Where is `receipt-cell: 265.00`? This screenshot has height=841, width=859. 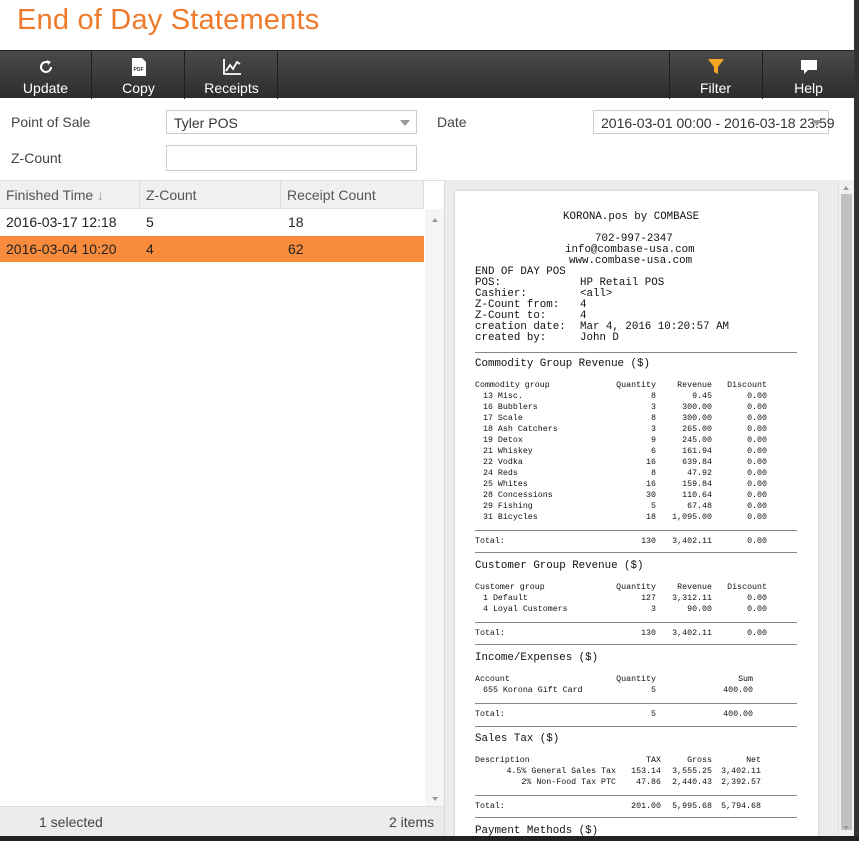
receipt-cell: 265.00 is located at coordinates (697, 429).